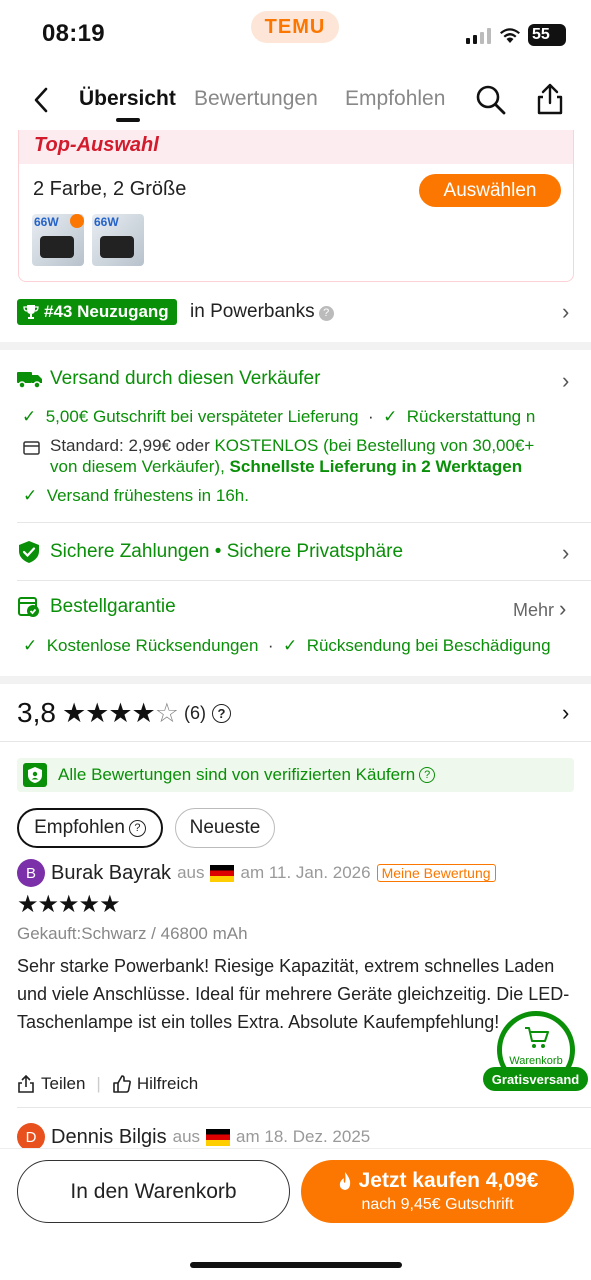 The width and height of the screenshot is (591, 1280). What do you see at coordinates (113, 607) in the screenshot?
I see `order-guarantee-title: Bestellgarantie` at bounding box center [113, 607].